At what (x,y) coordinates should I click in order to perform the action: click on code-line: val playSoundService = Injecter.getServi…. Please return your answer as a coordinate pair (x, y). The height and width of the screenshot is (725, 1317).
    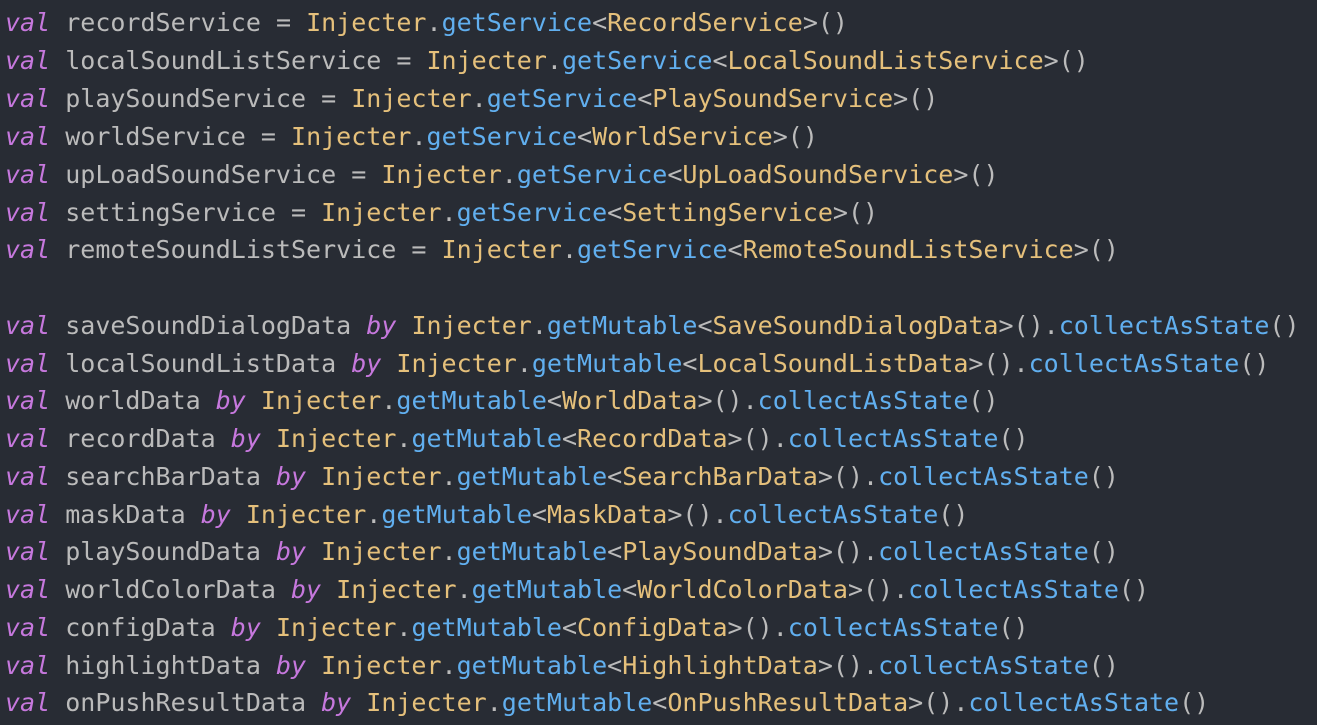
    Looking at the image, I should click on (471, 99).